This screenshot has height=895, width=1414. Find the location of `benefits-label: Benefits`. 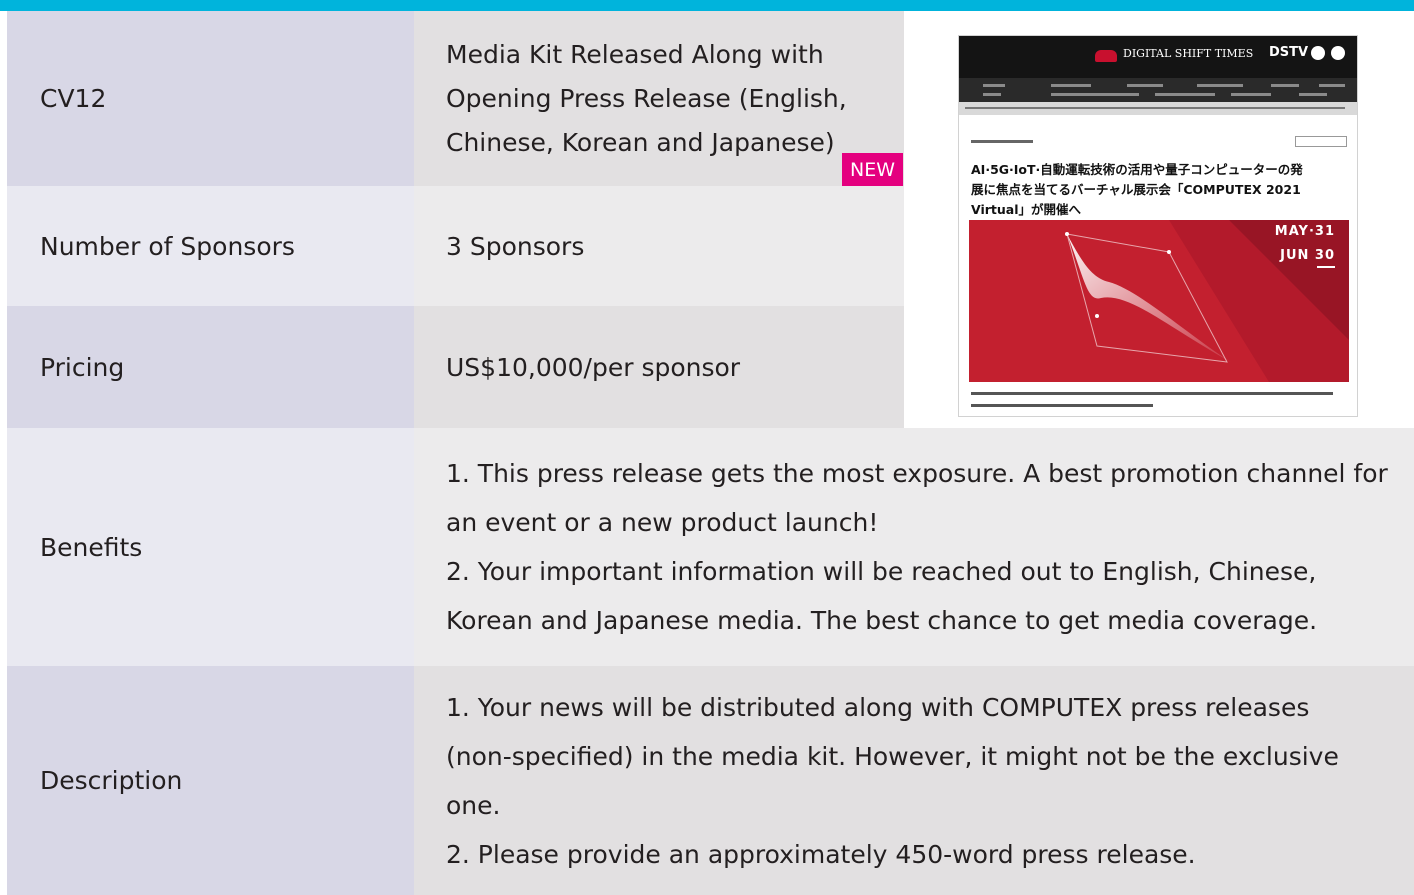

benefits-label: Benefits is located at coordinates (91, 547).